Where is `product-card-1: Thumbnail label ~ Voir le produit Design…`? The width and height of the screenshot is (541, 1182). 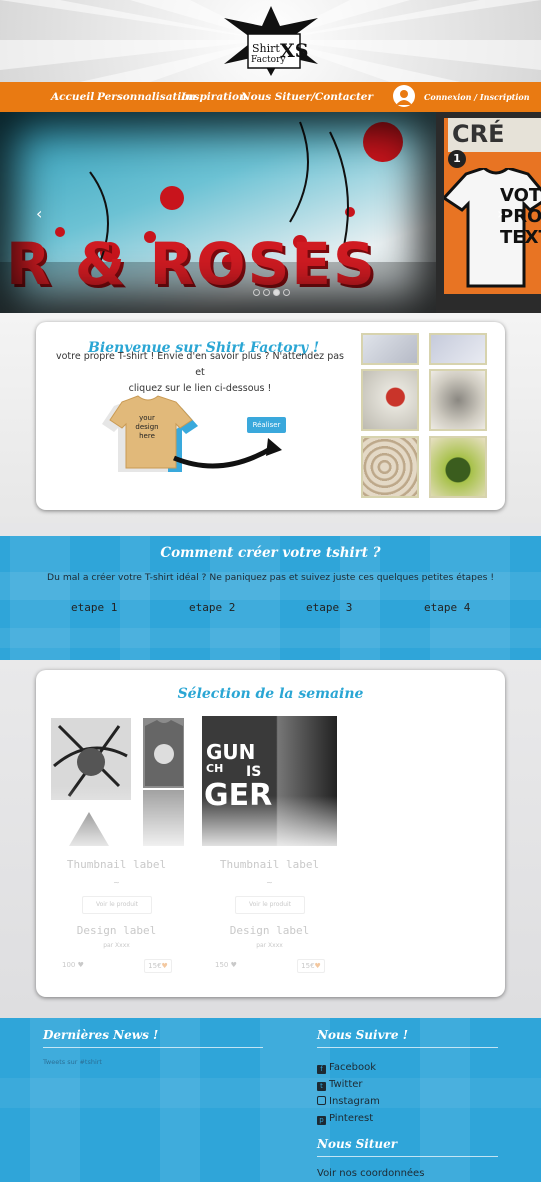 product-card-1: Thumbnail label ~ Voir le produit Design… is located at coordinates (116, 845).